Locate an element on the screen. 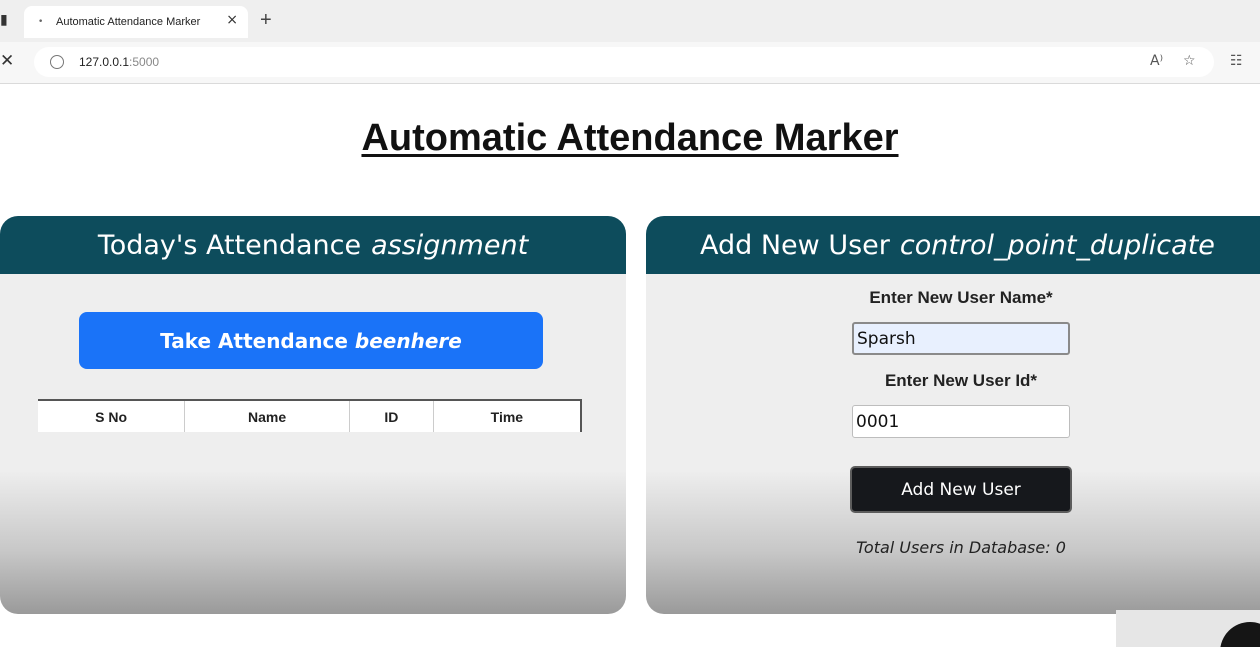 Image resolution: width=1260 pixels, height=647 pixels. add-user-card-header: Add New User control_point_duplicate is located at coordinates (953, 245).